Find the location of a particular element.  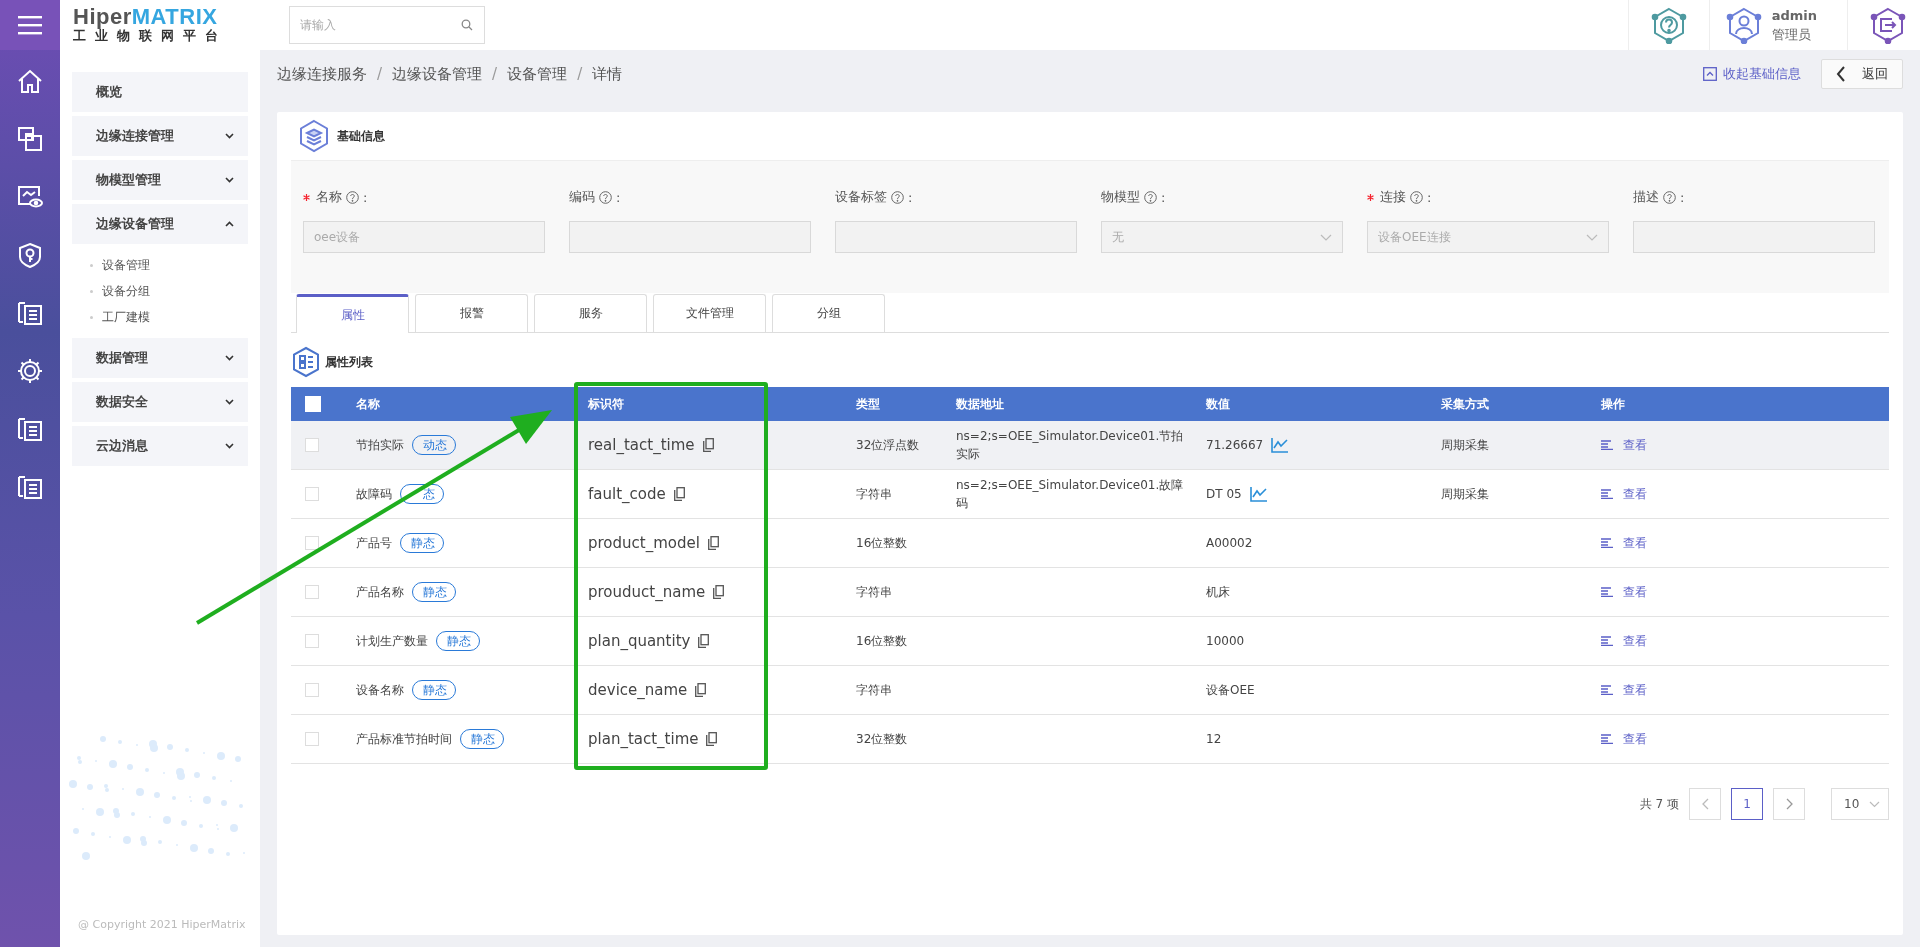

table-cell: 周期采集 is located at coordinates (1465, 445).